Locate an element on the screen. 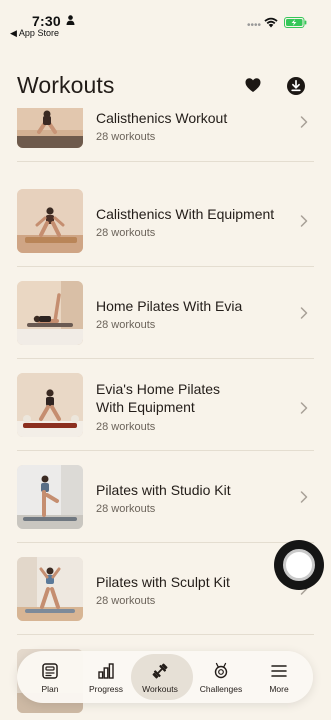  bottom-tab-bar: Plan Progress Workouts Challenges More is located at coordinates (165, 677).